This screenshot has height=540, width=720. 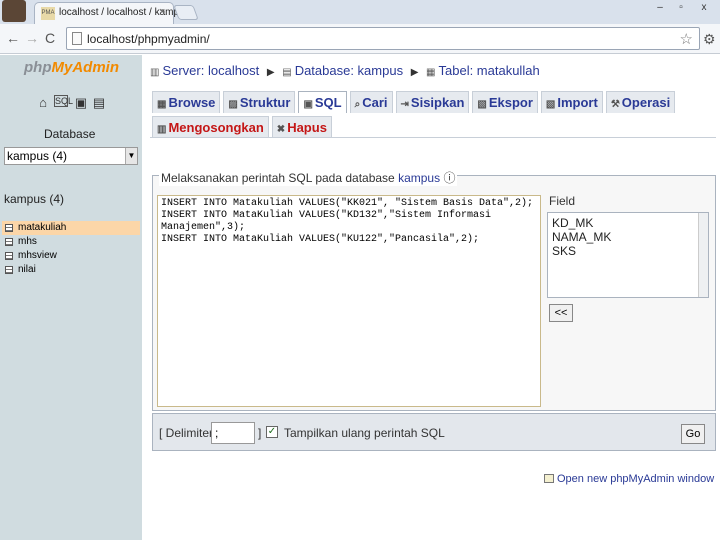 What do you see at coordinates (660, 8) in the screenshot?
I see `minimize-button: –` at bounding box center [660, 8].